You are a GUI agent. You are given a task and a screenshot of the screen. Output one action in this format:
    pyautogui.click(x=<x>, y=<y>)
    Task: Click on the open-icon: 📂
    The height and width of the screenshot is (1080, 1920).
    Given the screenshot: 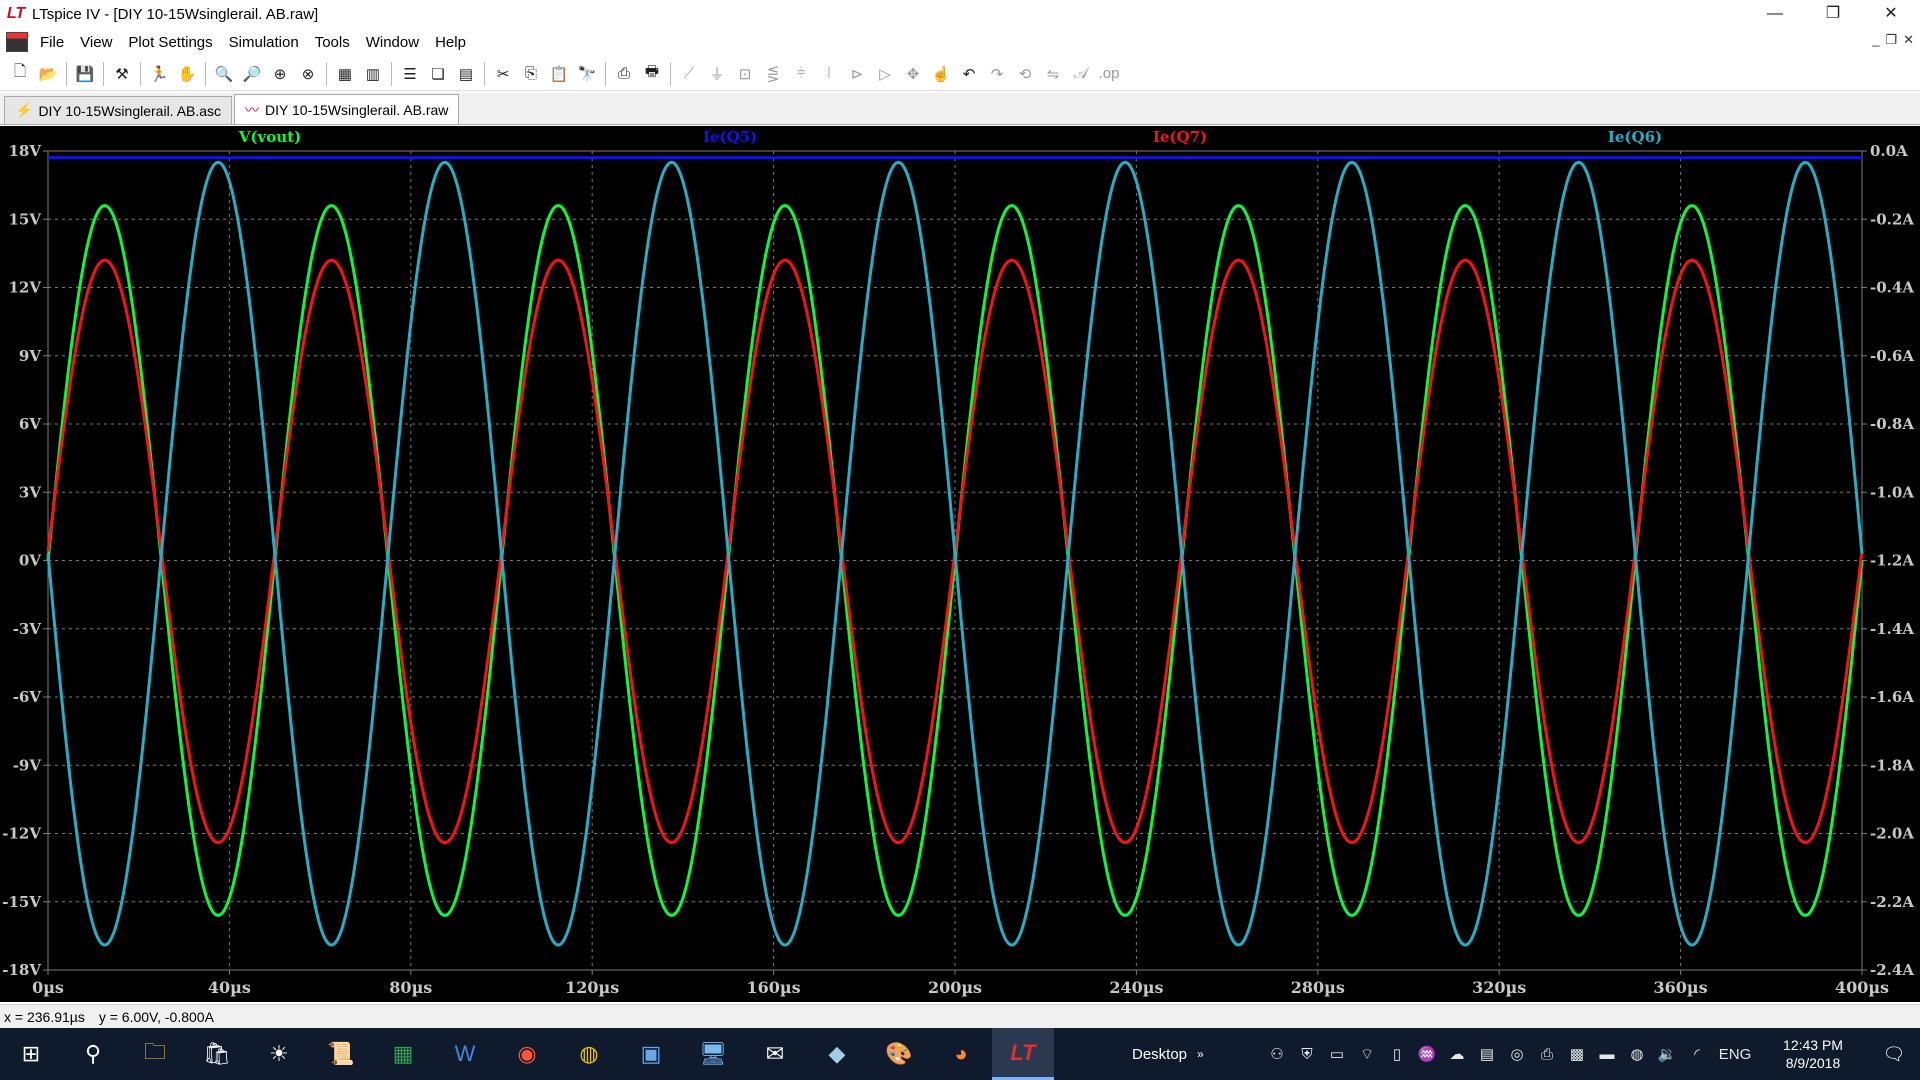 What is the action you would take?
    pyautogui.click(x=48, y=74)
    